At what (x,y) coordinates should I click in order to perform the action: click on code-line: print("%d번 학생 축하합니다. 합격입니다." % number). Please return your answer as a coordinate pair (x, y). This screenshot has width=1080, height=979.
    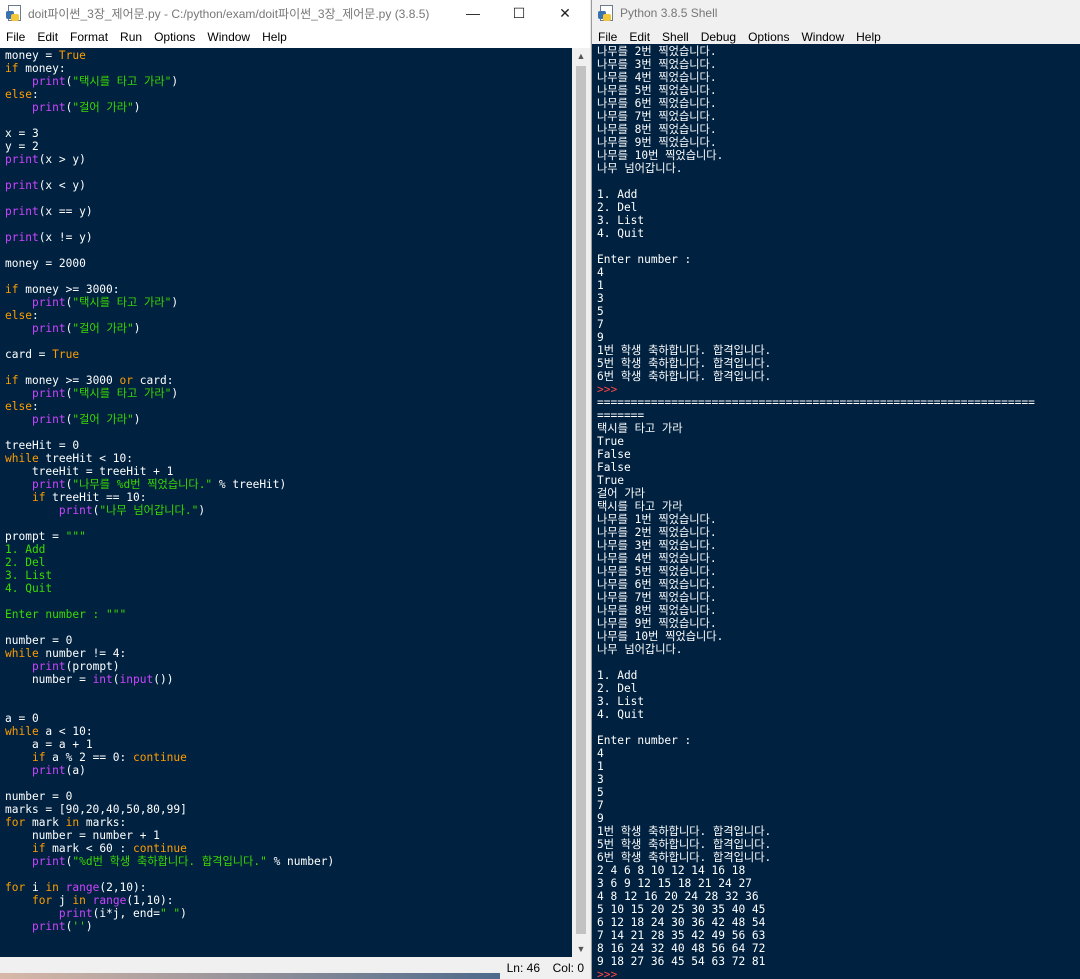
    Looking at the image, I should click on (169, 861).